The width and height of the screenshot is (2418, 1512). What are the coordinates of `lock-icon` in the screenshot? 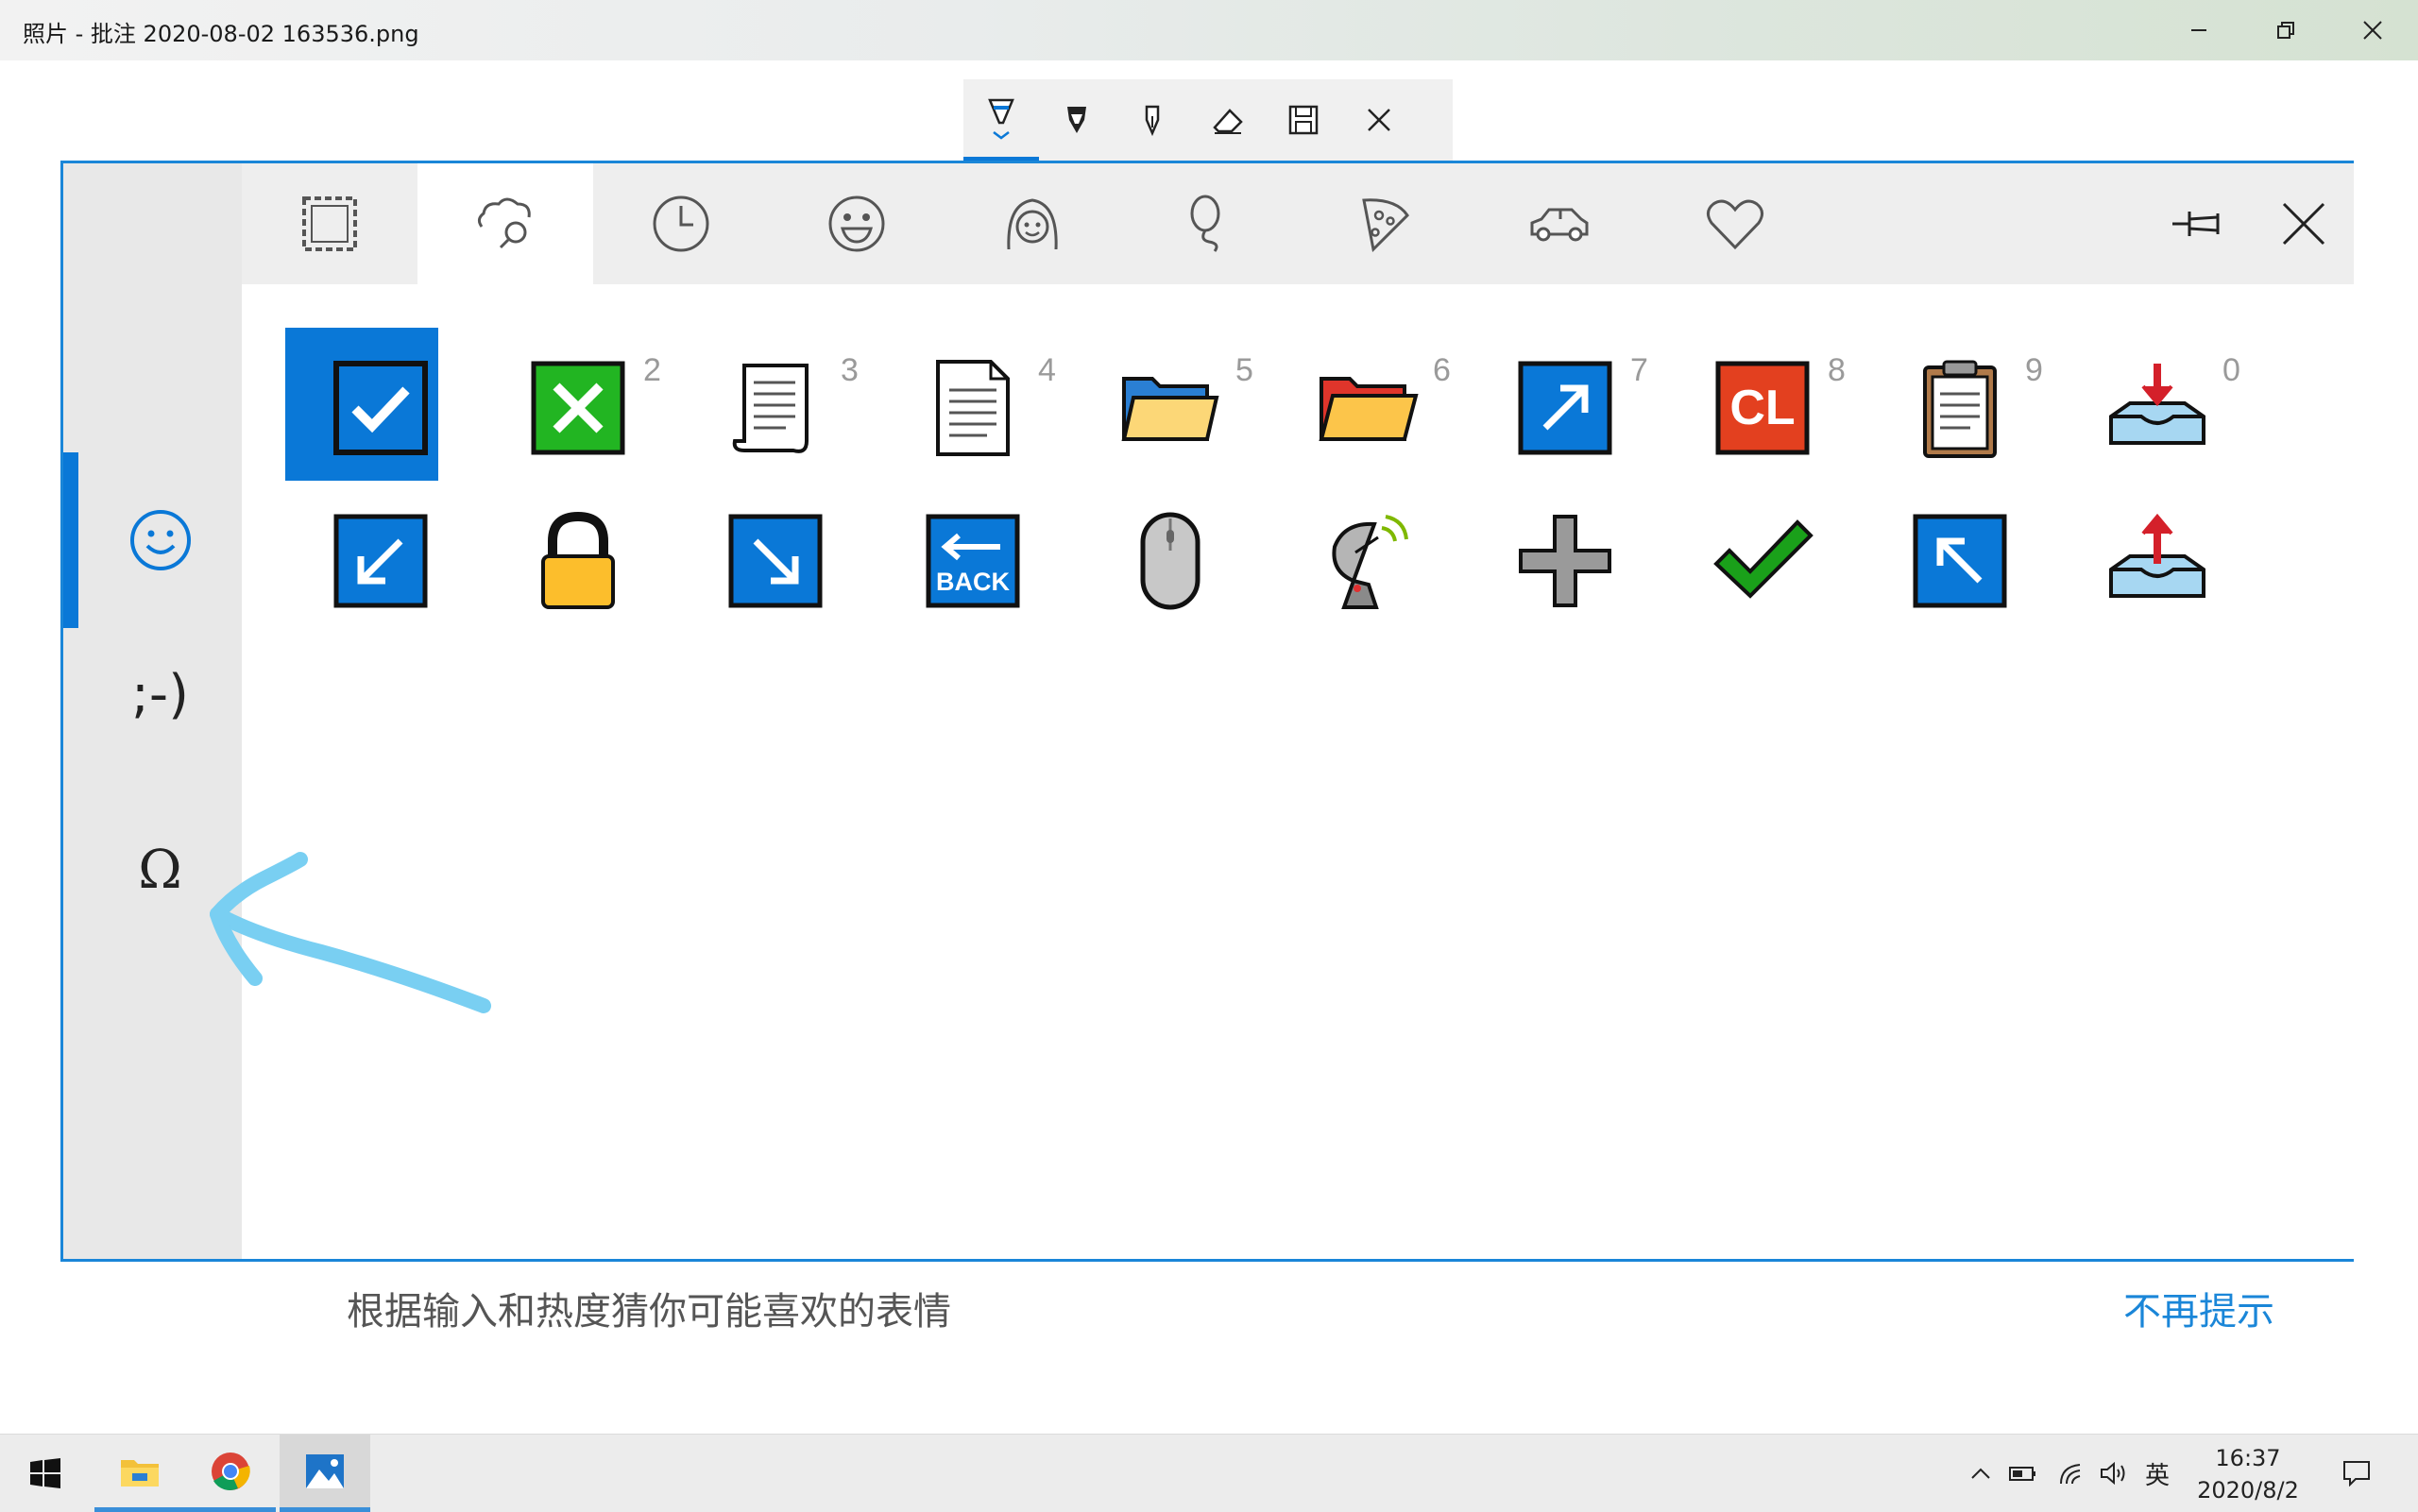 It's located at (578, 560).